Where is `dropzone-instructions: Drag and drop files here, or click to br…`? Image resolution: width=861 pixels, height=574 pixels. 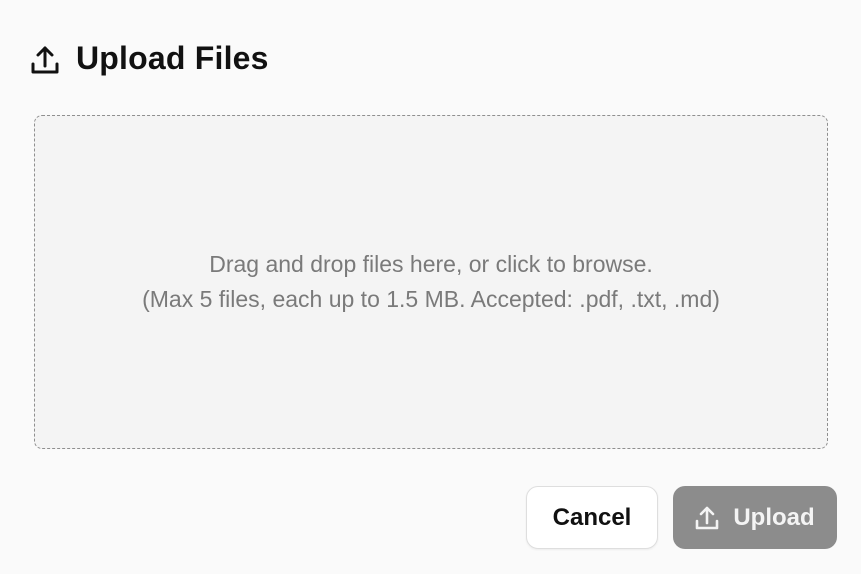 dropzone-instructions: Drag and drop files here, or click to br… is located at coordinates (431, 264).